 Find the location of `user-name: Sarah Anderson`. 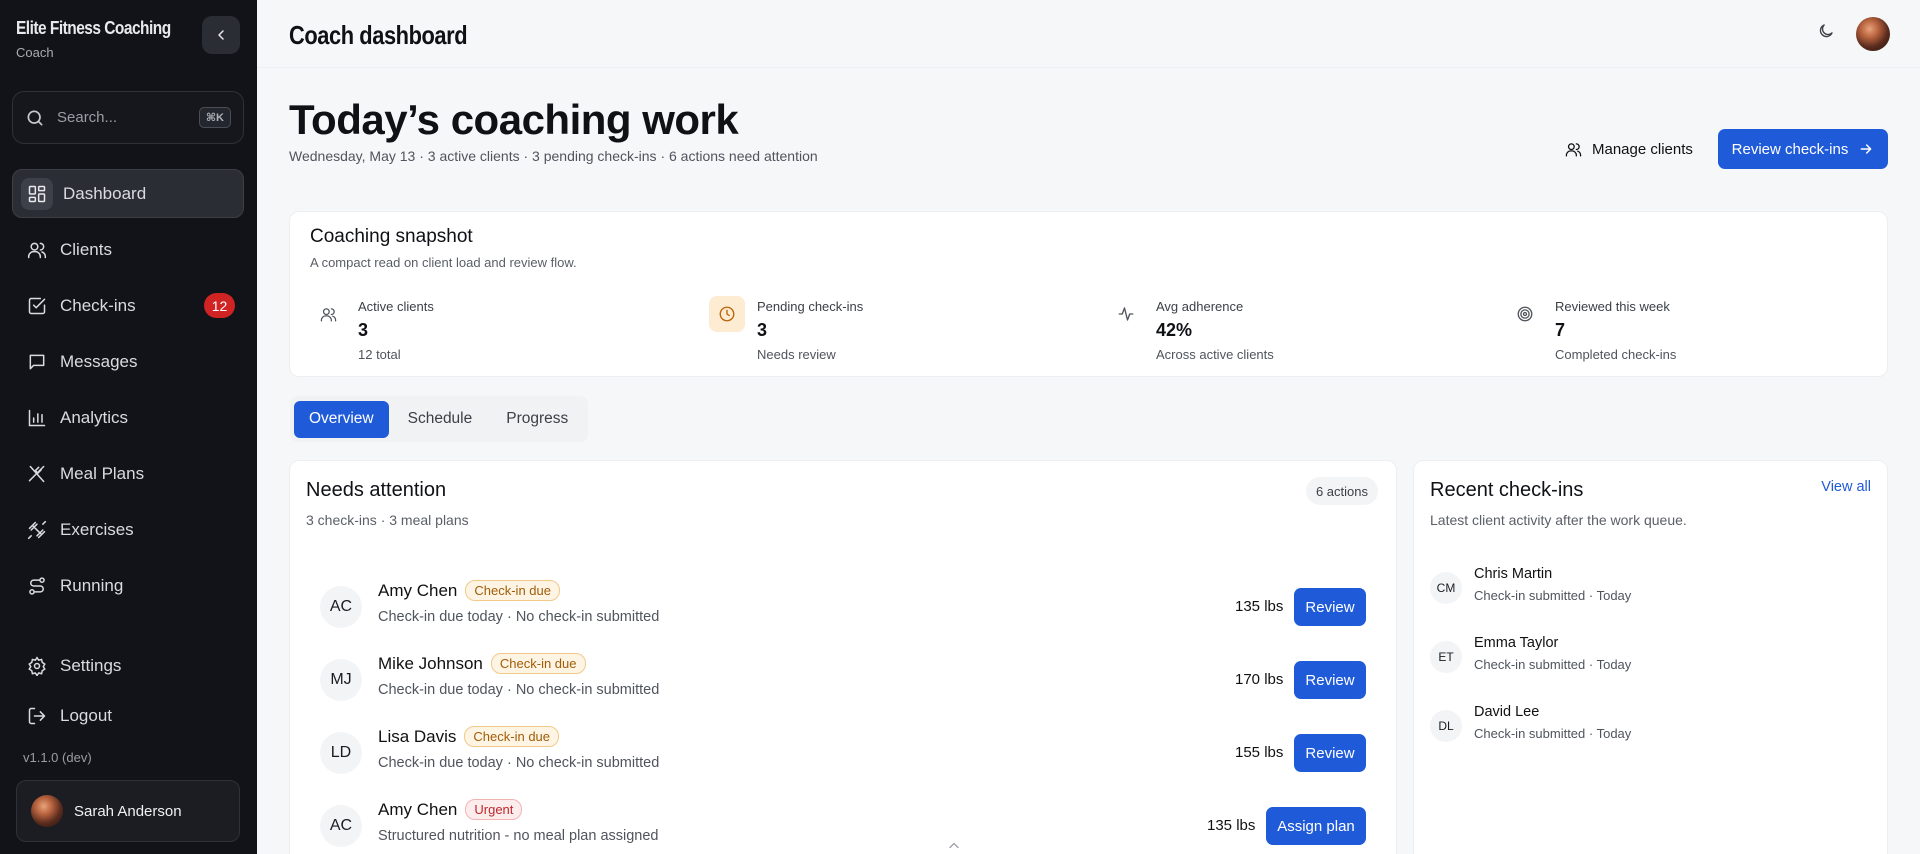

user-name: Sarah Anderson is located at coordinates (128, 811).